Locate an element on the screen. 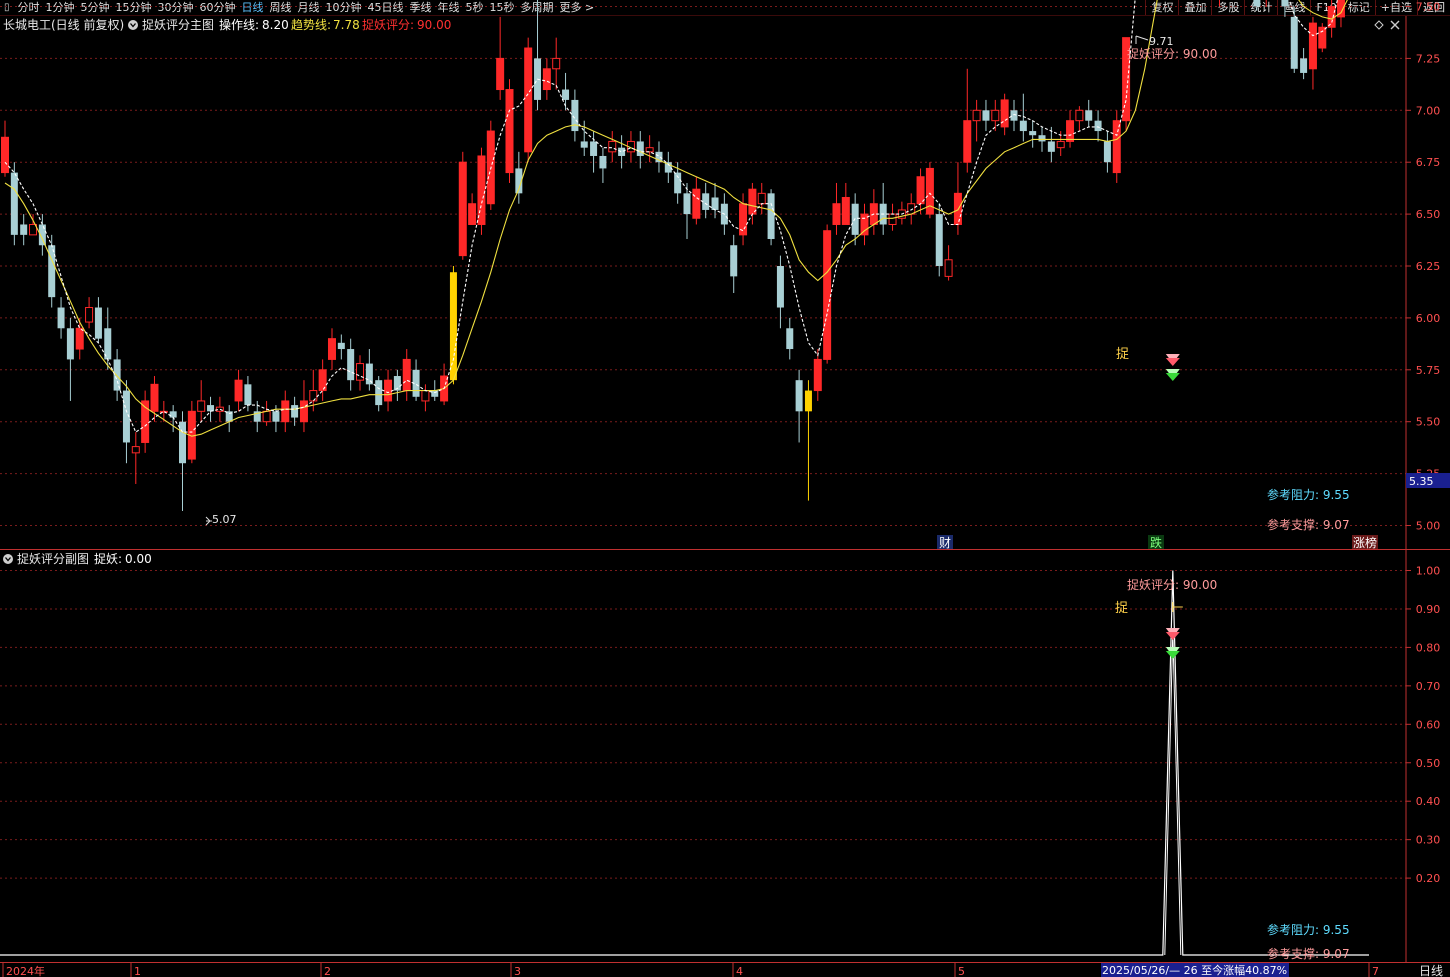 Image resolution: width=1450 pixels, height=977 pixels. green-diamond-top is located at coordinates (1172, 371).